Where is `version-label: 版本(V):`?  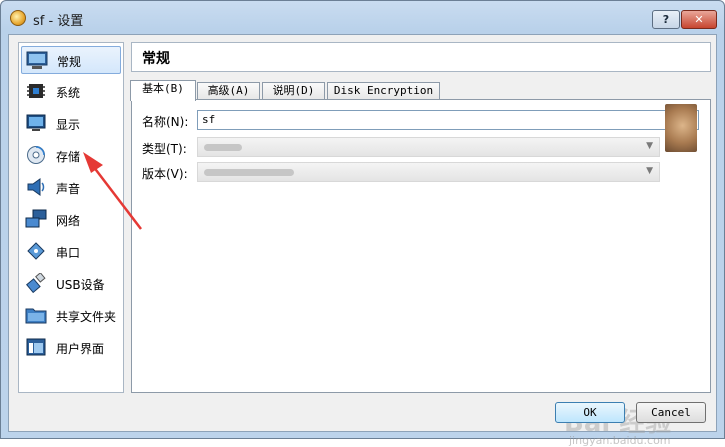
version-label: 版本(V): is located at coordinates (165, 174).